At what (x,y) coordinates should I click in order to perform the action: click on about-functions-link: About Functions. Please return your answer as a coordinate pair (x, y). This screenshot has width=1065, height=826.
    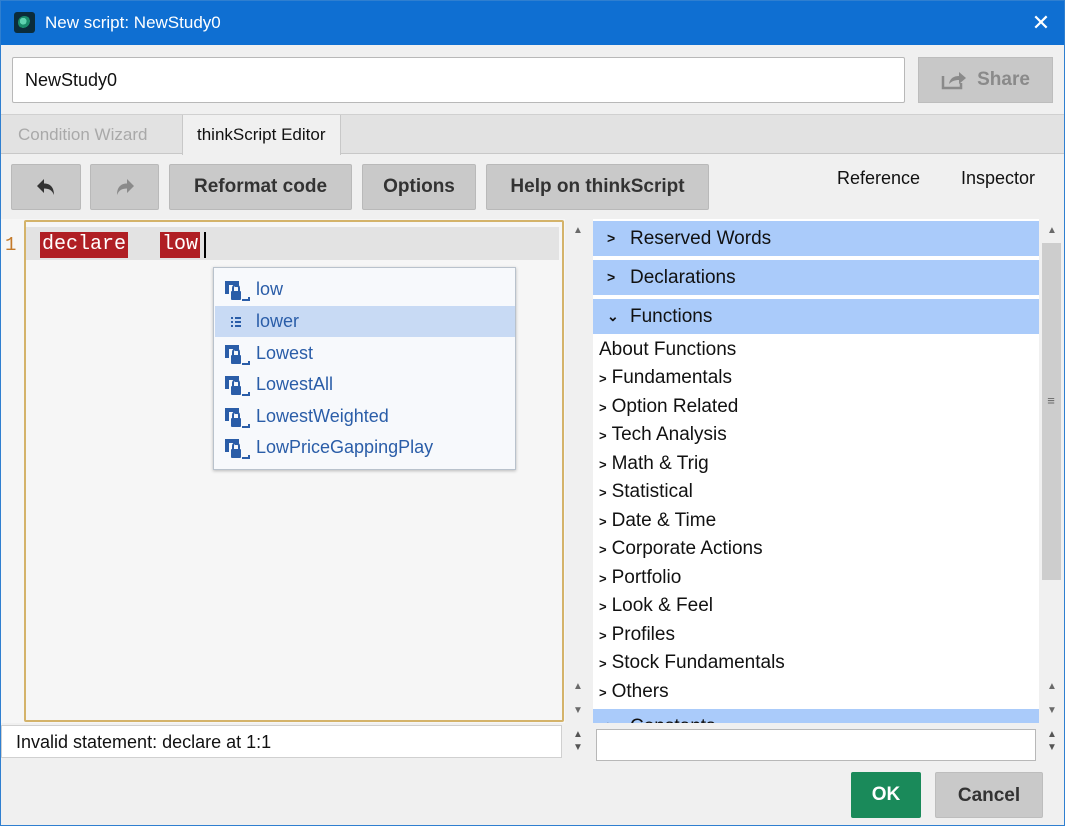
    Looking at the image, I should click on (667, 350).